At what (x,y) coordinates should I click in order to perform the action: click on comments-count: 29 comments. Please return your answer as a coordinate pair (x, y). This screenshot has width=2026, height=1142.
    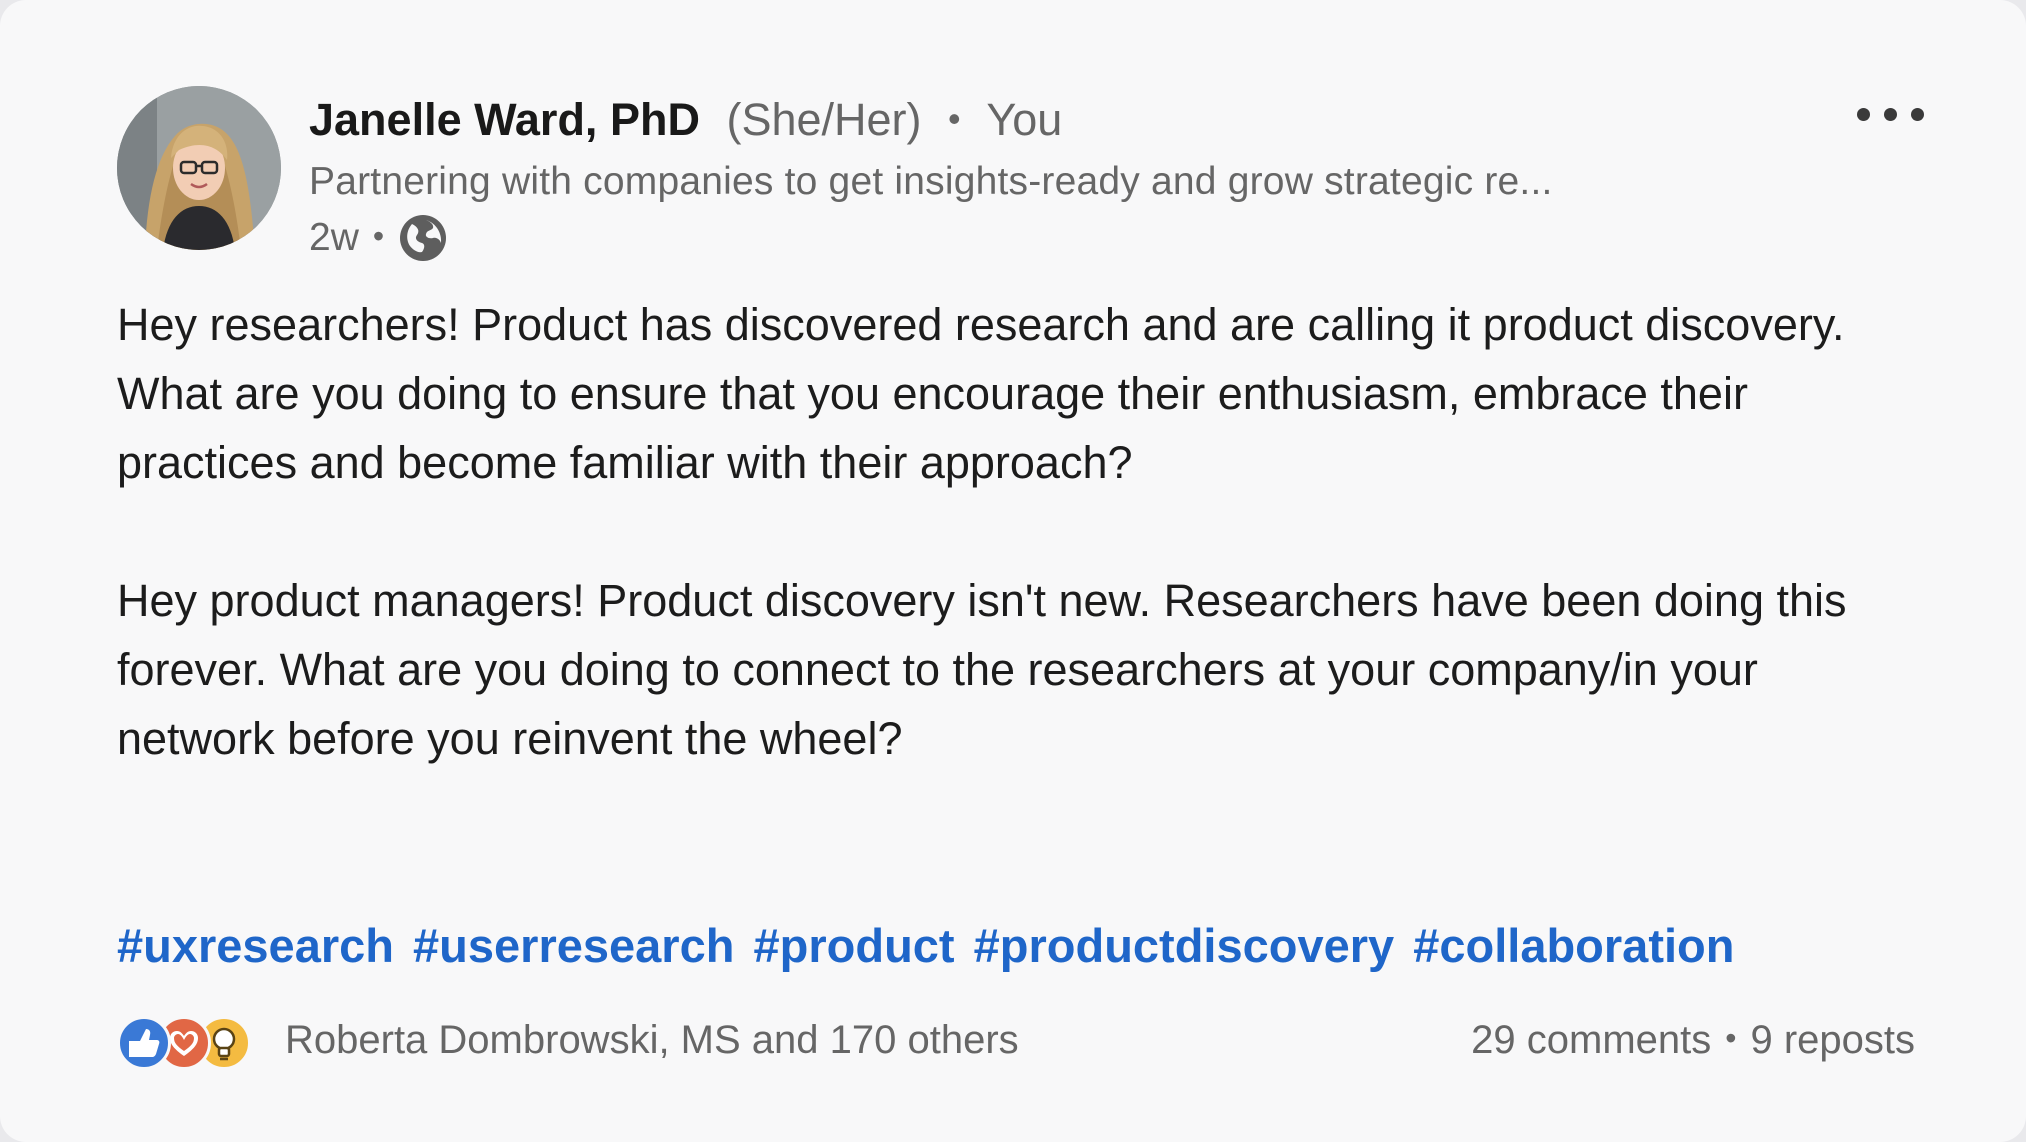
    Looking at the image, I should click on (1591, 1040).